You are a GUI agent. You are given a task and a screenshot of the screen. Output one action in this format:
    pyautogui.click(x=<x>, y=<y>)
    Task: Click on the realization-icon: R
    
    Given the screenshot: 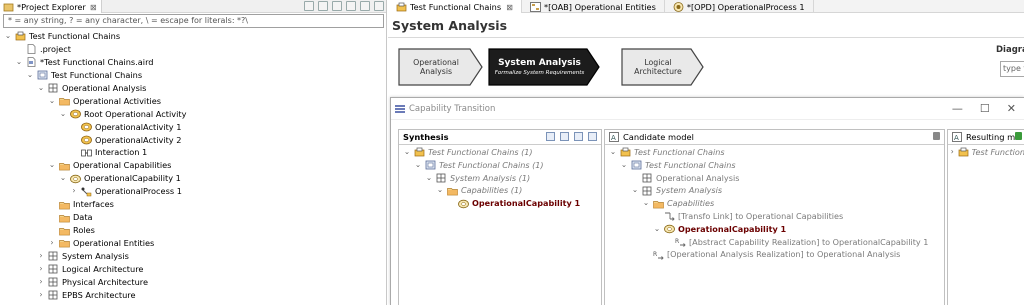 What is the action you would take?
    pyautogui.click(x=680, y=242)
    